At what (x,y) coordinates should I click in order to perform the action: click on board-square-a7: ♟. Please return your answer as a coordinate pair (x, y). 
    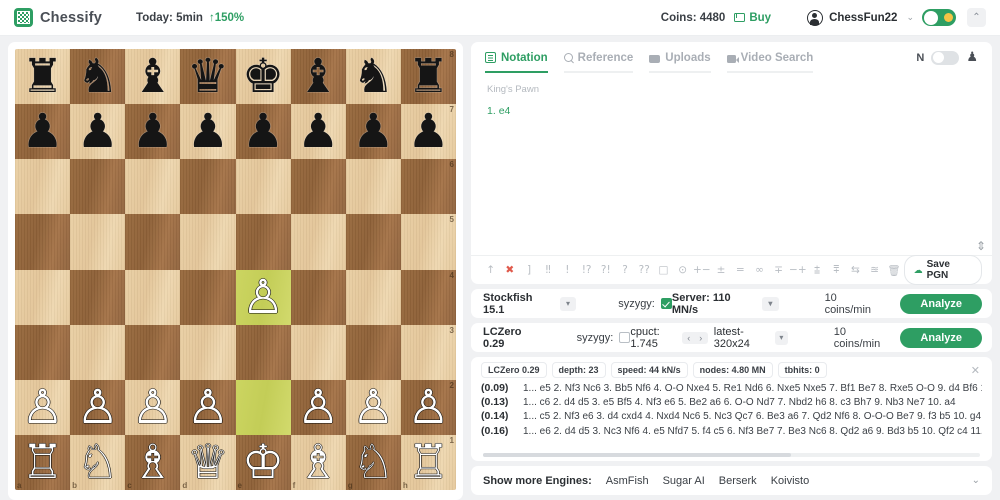
    Looking at the image, I should click on (43, 132).